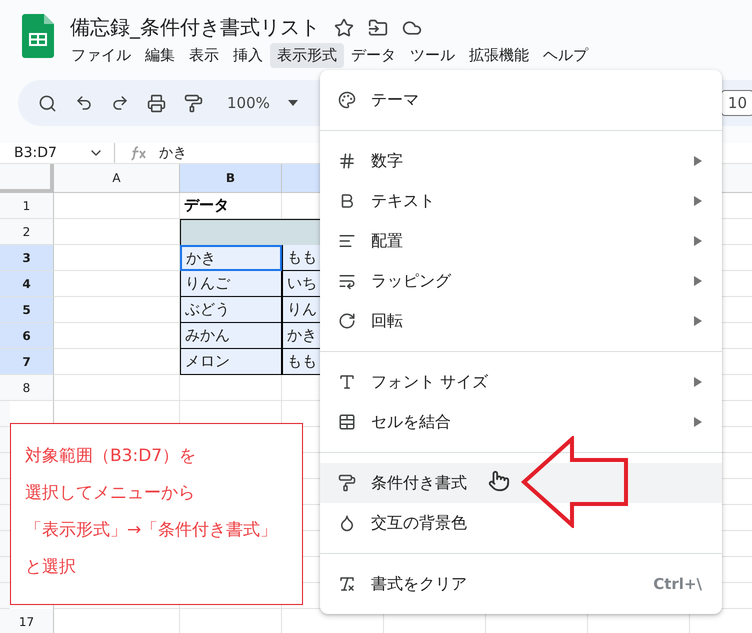 This screenshot has width=752, height=633. I want to click on menu-tab: ファイル, so click(101, 55).